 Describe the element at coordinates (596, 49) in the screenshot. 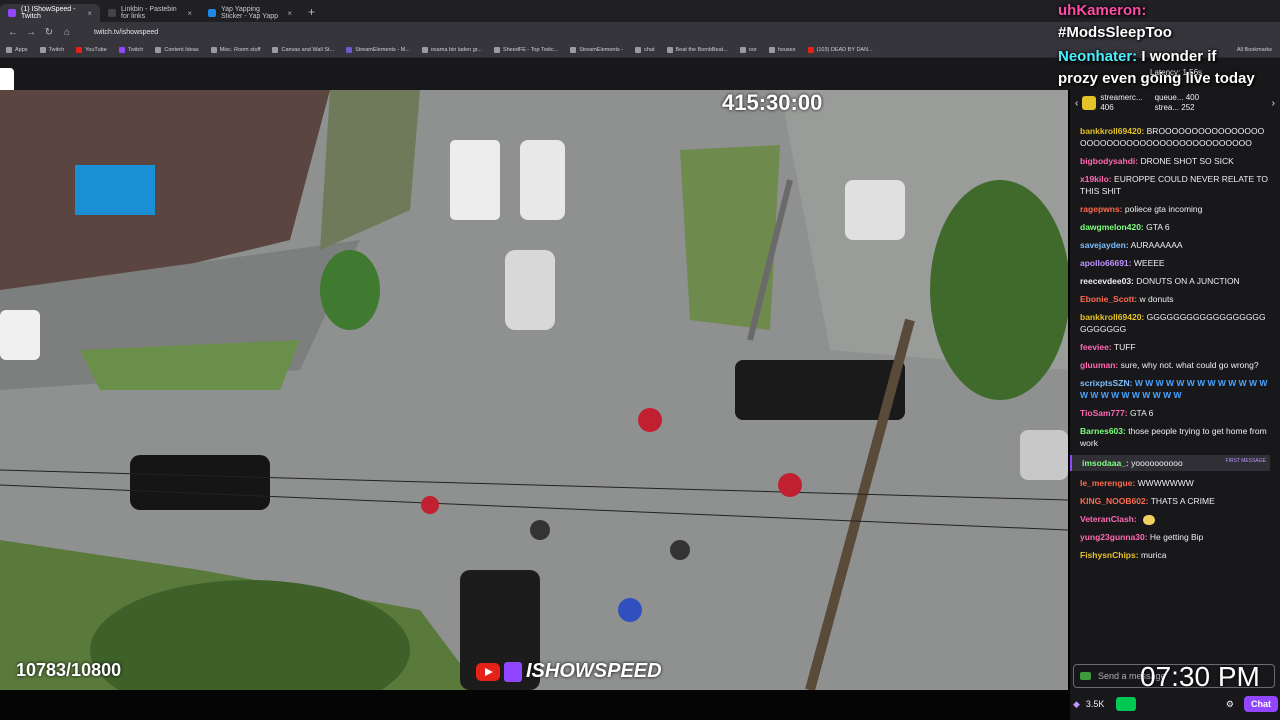

I see `bookmark-item: StreamElements -` at that location.